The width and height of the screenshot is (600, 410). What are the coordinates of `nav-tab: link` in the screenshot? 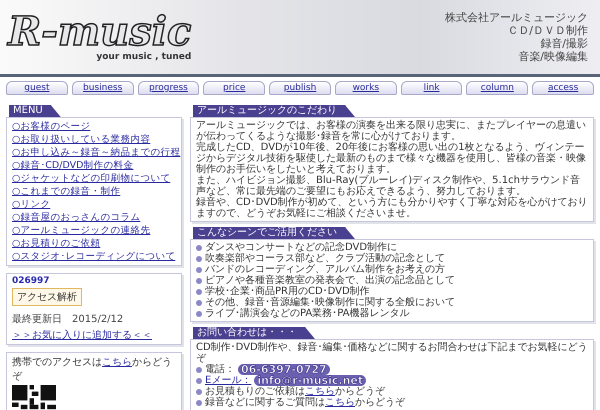 It's located at (431, 88).